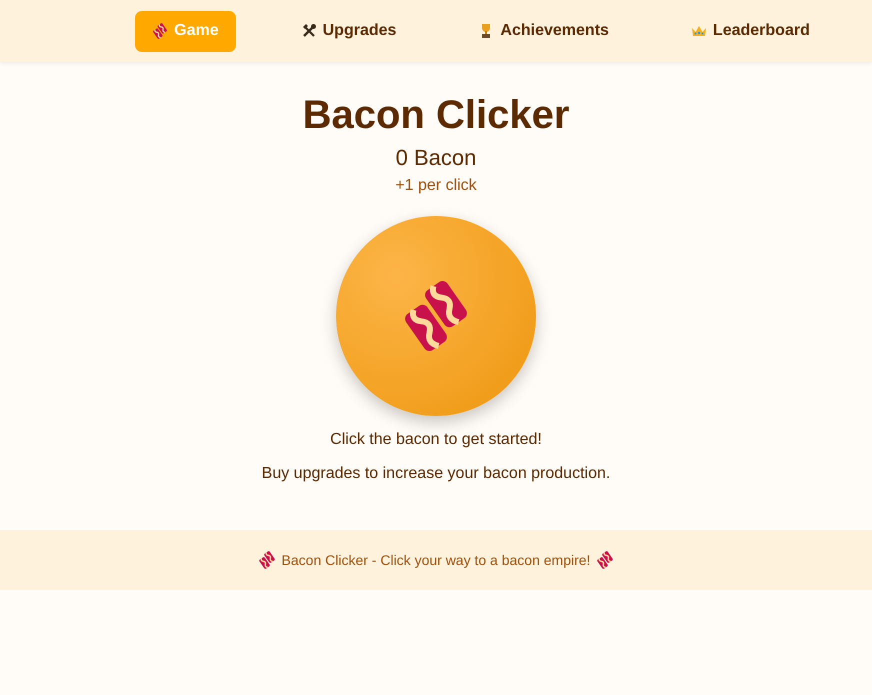 This screenshot has width=872, height=695. Describe the element at coordinates (436, 115) in the screenshot. I see `game-title: Bacon Clicker` at that location.